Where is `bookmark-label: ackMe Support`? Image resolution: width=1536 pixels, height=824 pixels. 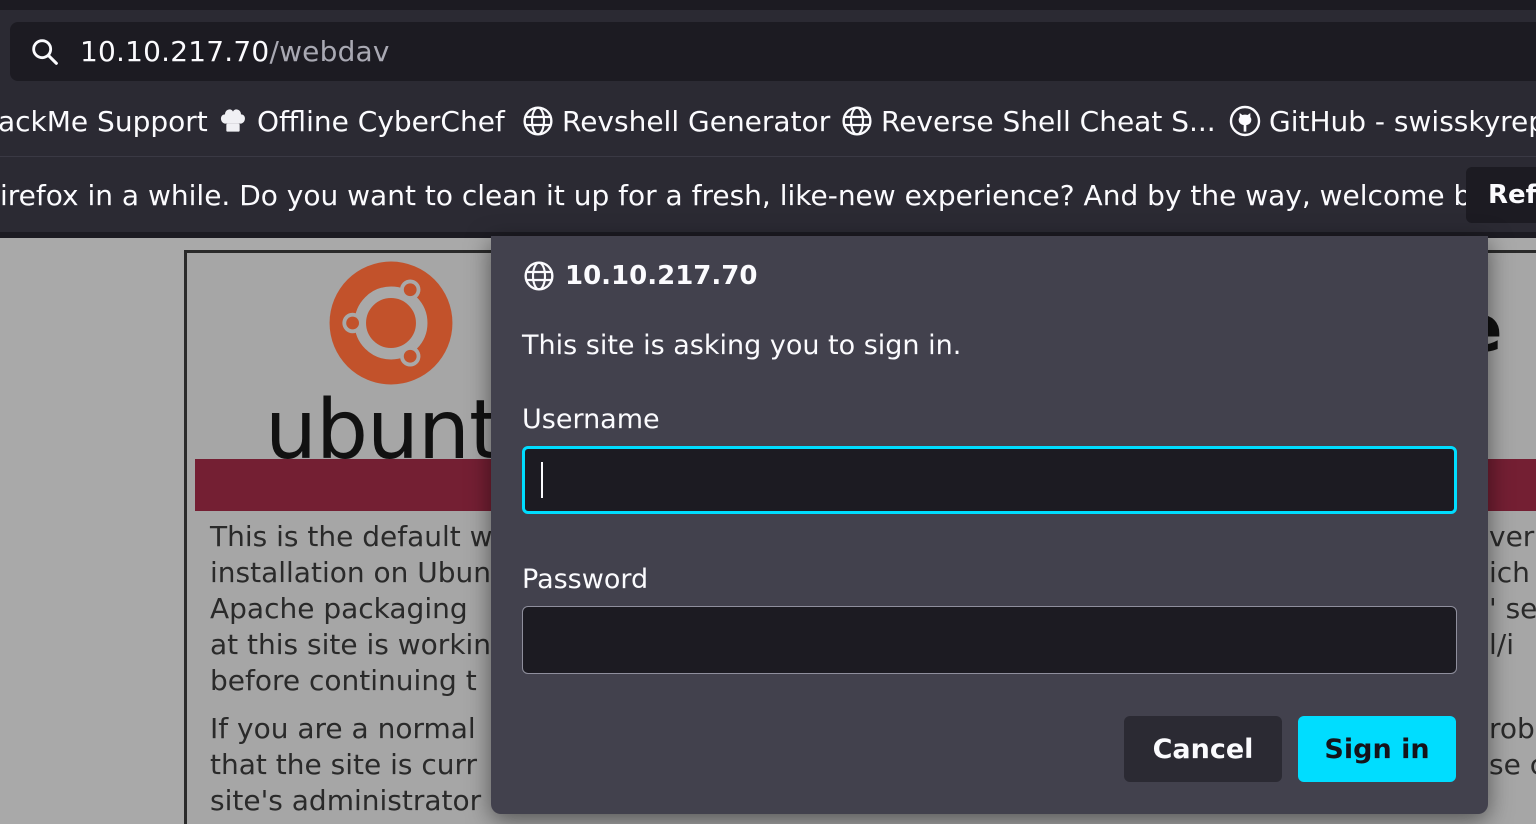 bookmark-label: ackMe Support is located at coordinates (104, 121).